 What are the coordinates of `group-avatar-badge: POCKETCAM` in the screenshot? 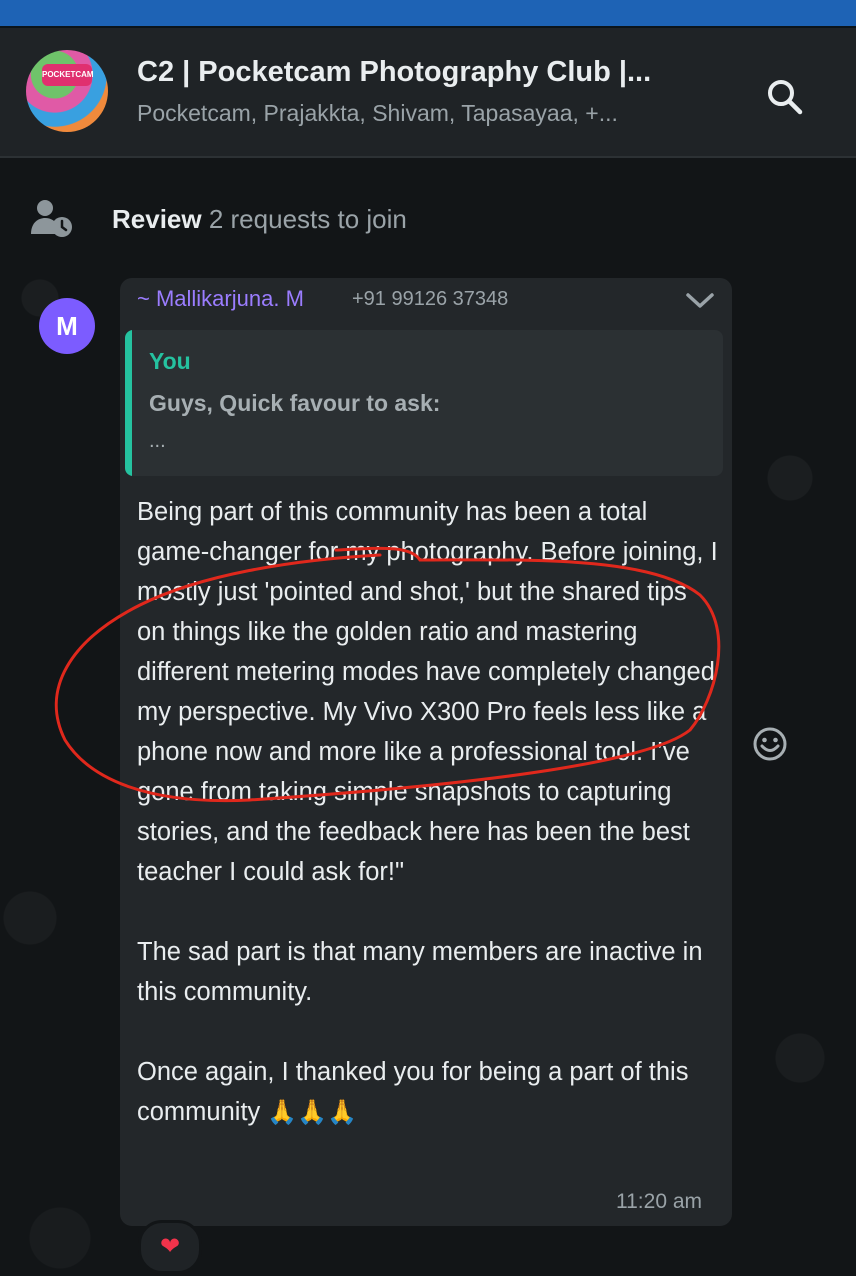 It's located at (68, 75).